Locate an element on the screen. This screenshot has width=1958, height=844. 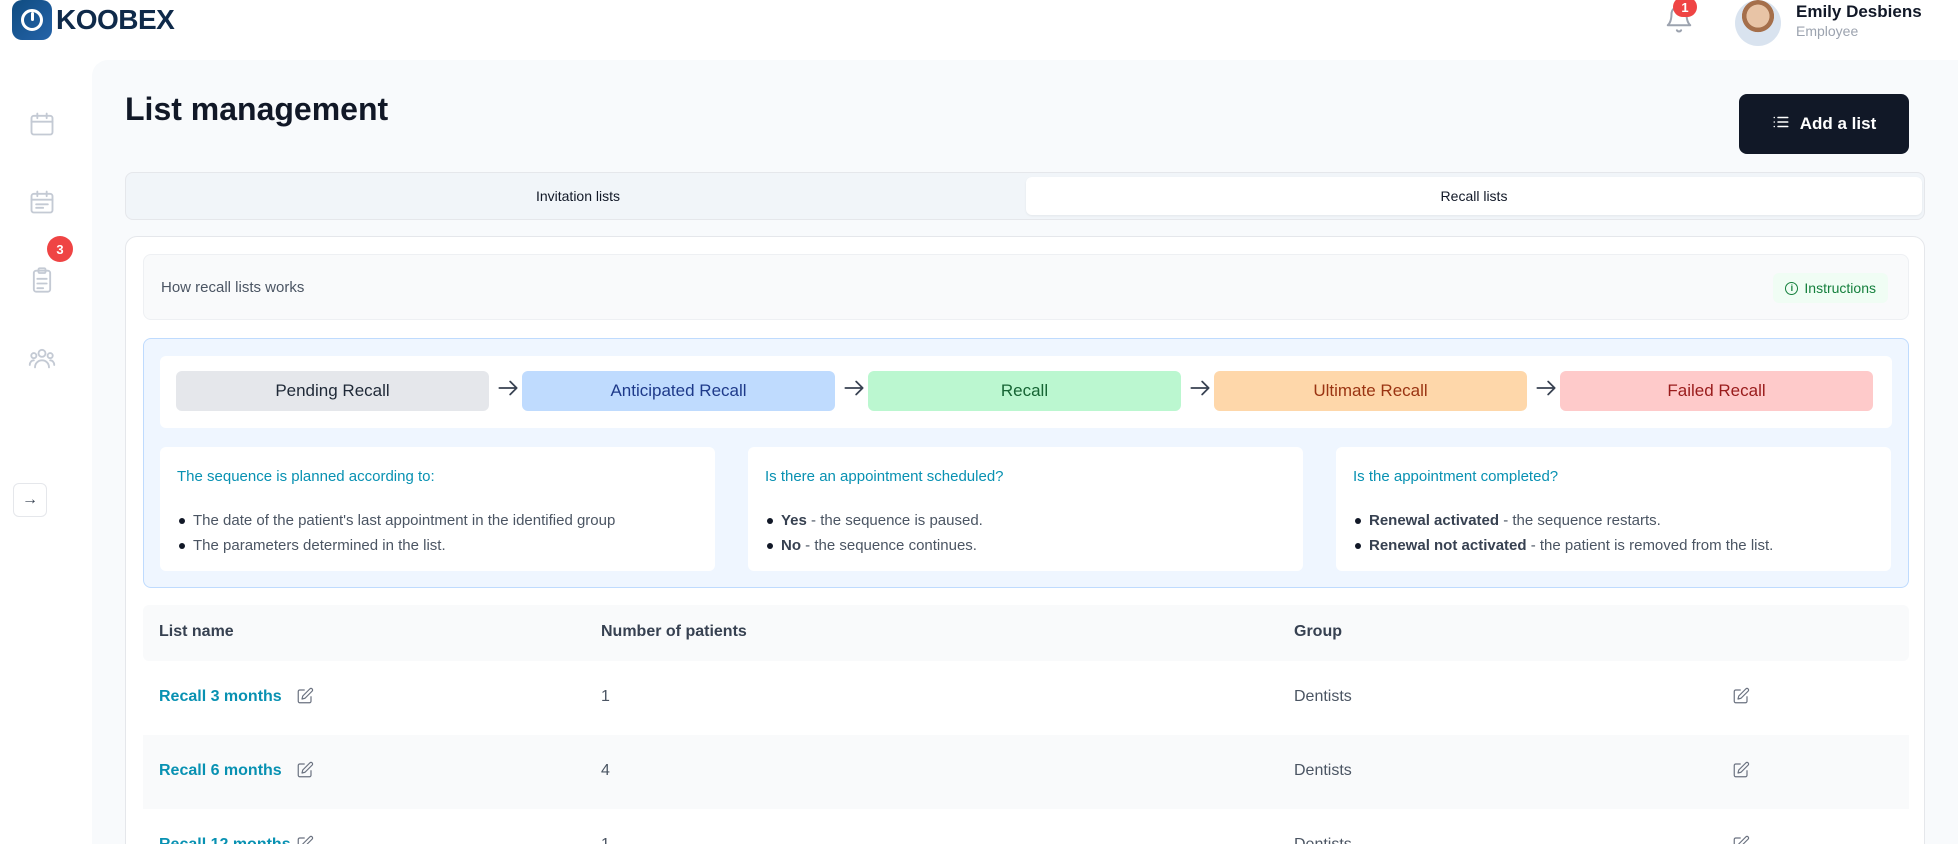
list-name-link: Recall 3 months is located at coordinates (220, 697).